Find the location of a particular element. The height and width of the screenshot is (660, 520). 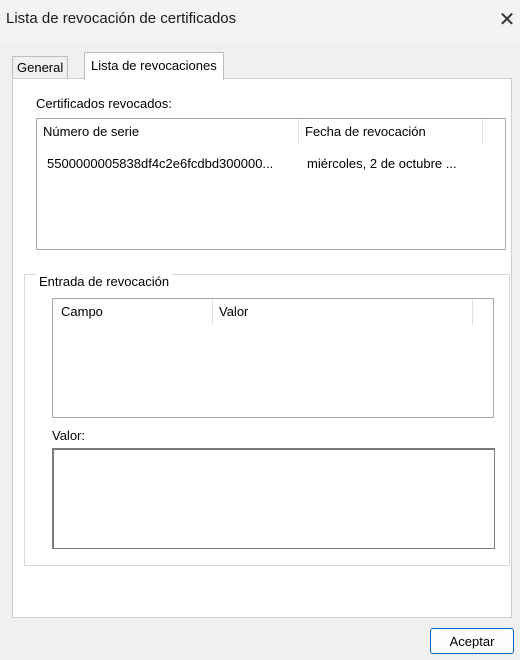

tab-general: General is located at coordinates (40, 67).